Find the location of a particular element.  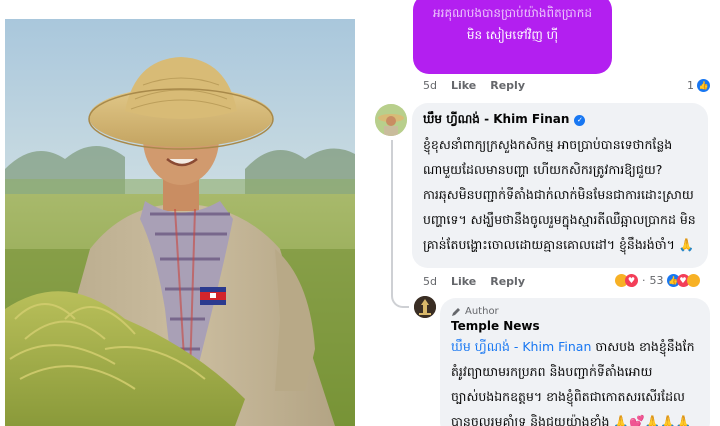

commenter-avatar is located at coordinates (391, 120).